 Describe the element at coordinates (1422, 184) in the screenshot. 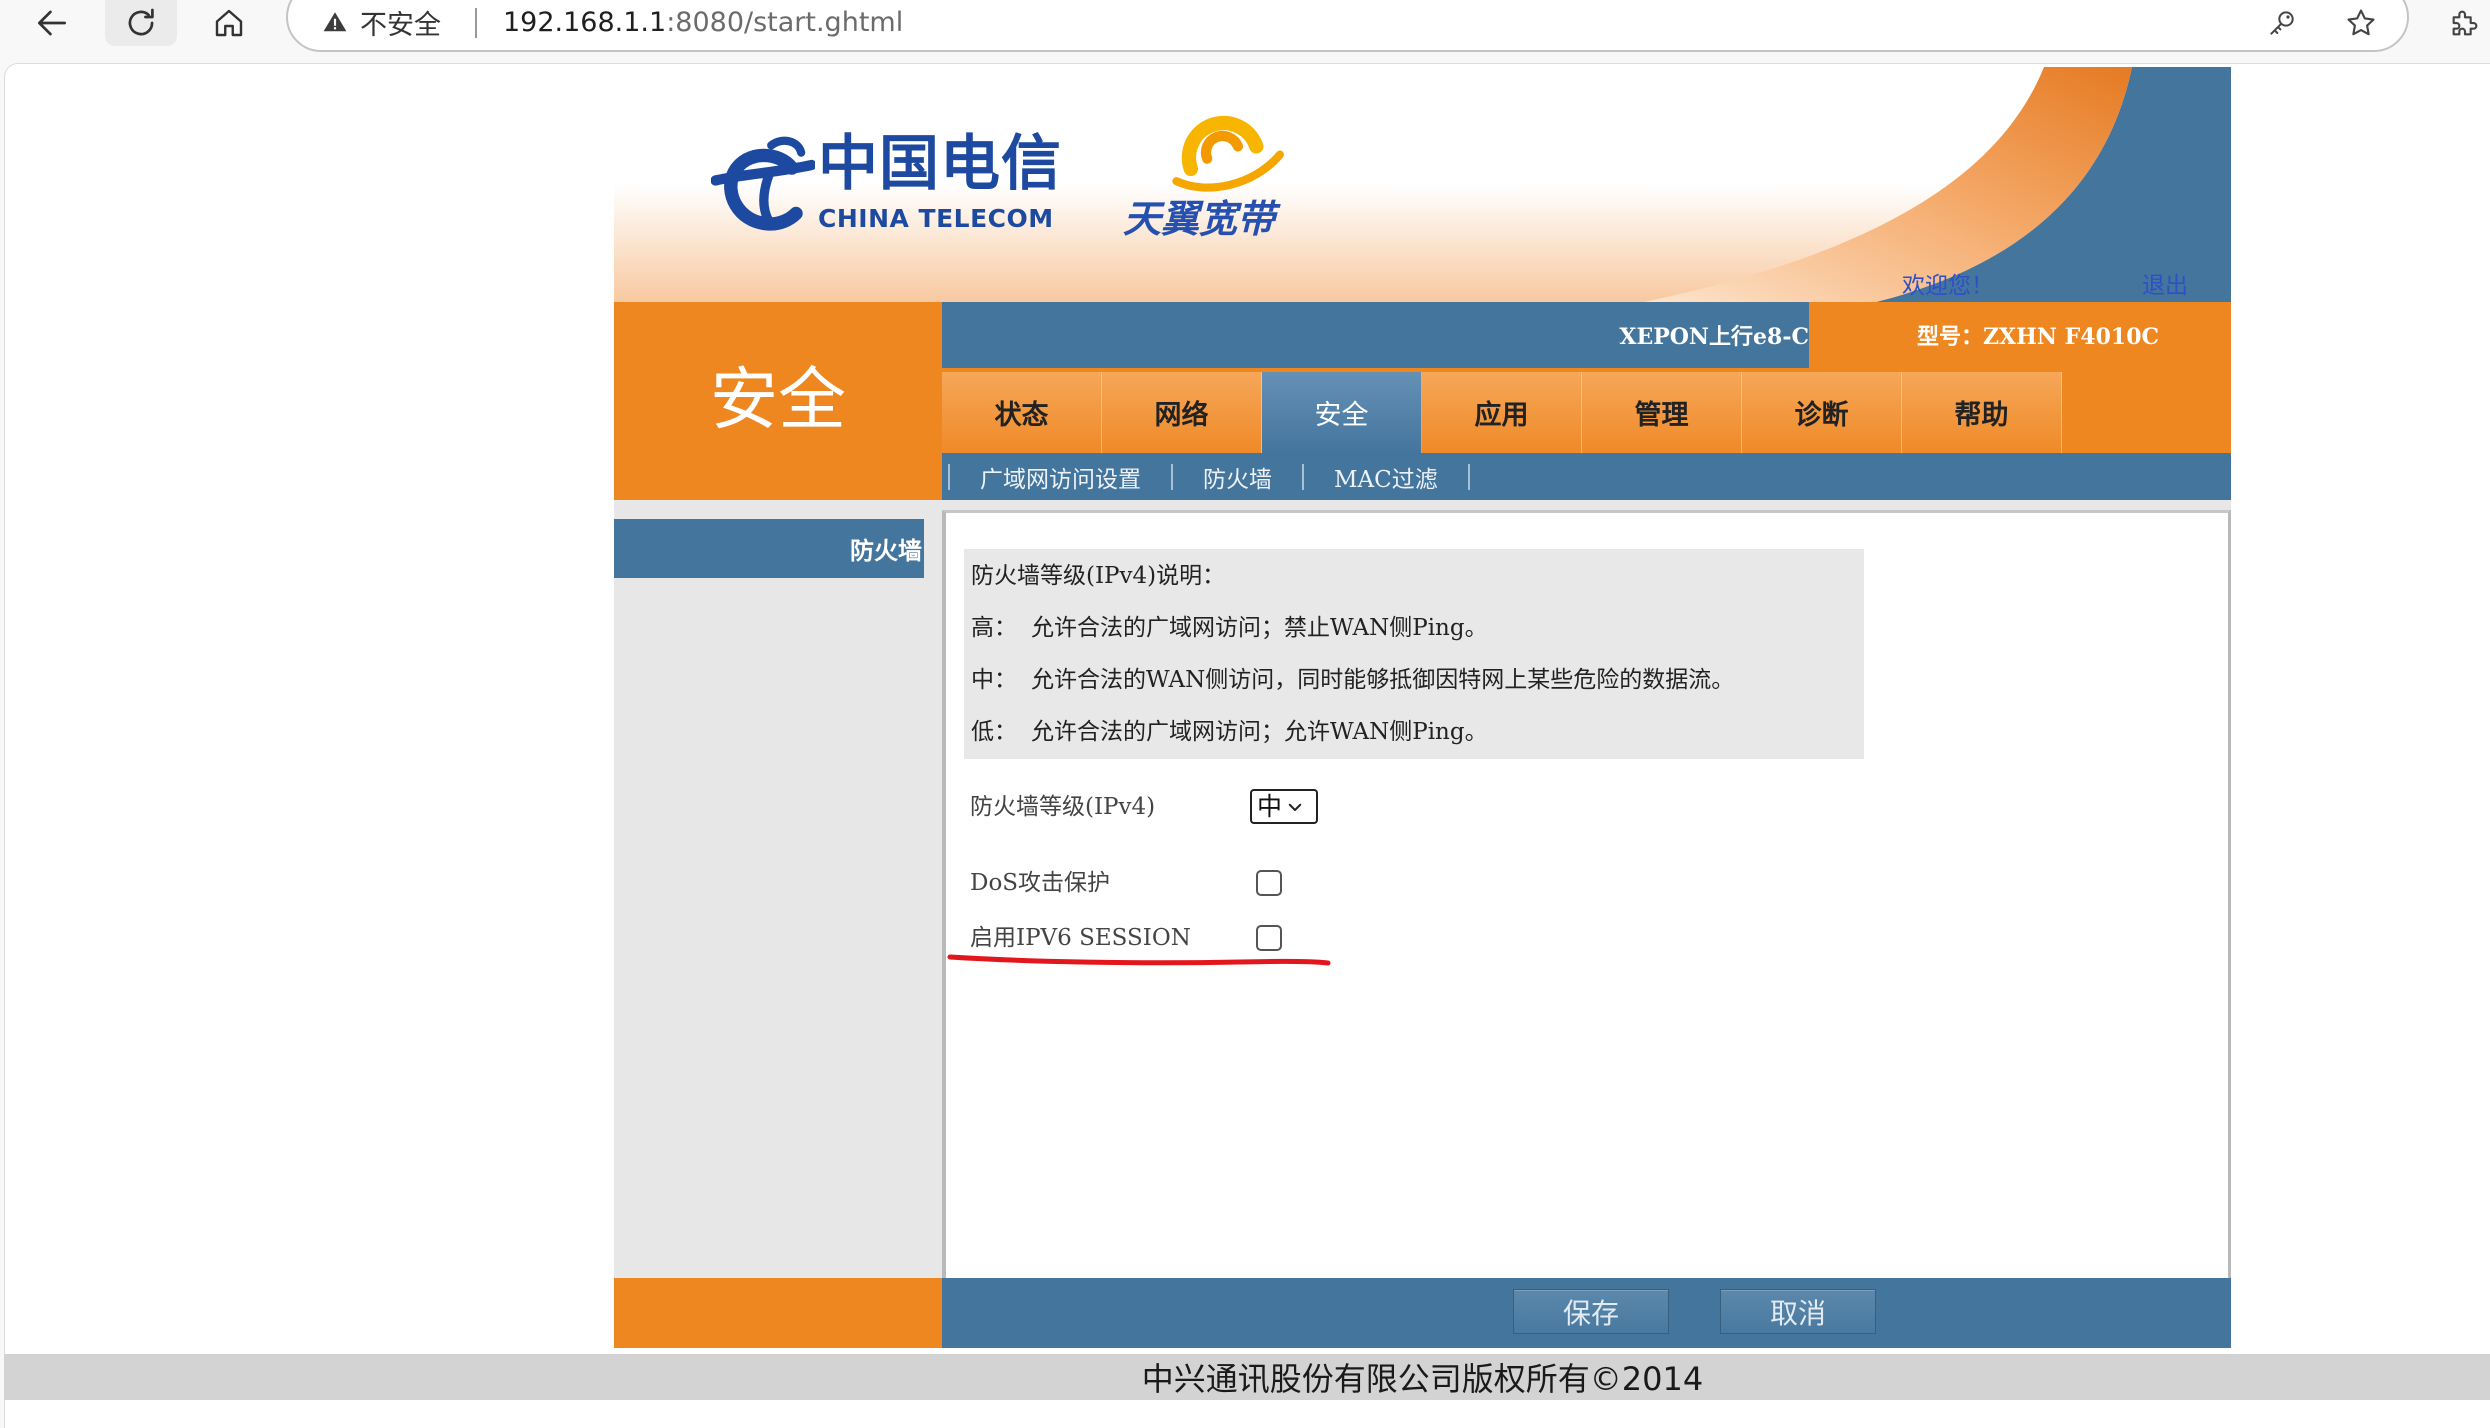

I see `header-banner: 中国电信 CHINA TELECOM 天翼宽带 欢迎您！ 退出` at that location.